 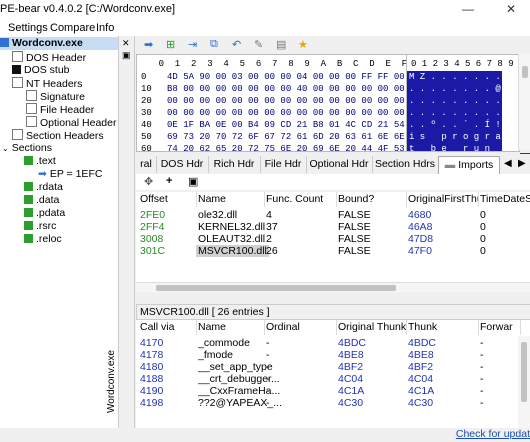 What do you see at coordinates (43, 239) in the screenshot?
I see `tree-item-reloc: .reloc` at bounding box center [43, 239].